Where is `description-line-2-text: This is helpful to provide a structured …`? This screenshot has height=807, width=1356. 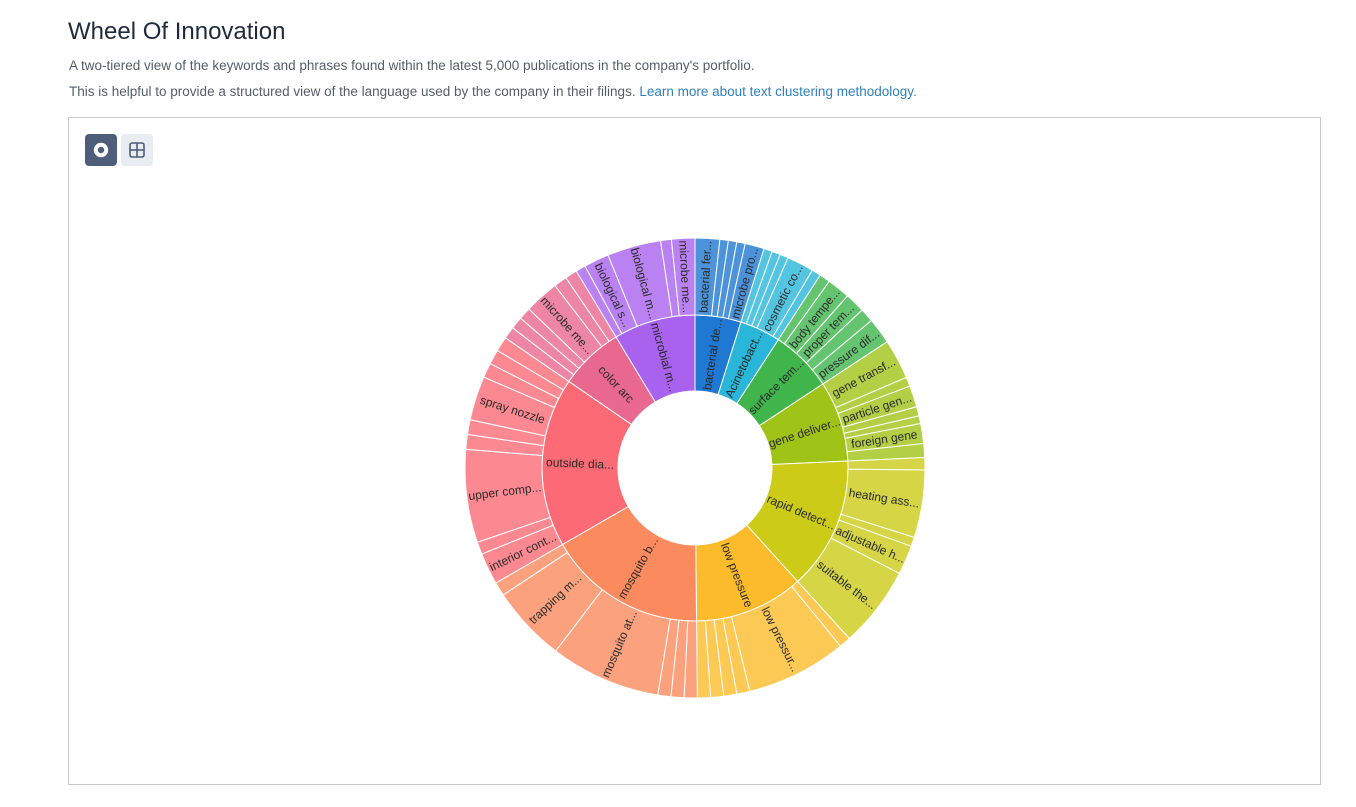
description-line-2-text: This is helpful to provide a structured … is located at coordinates (352, 91).